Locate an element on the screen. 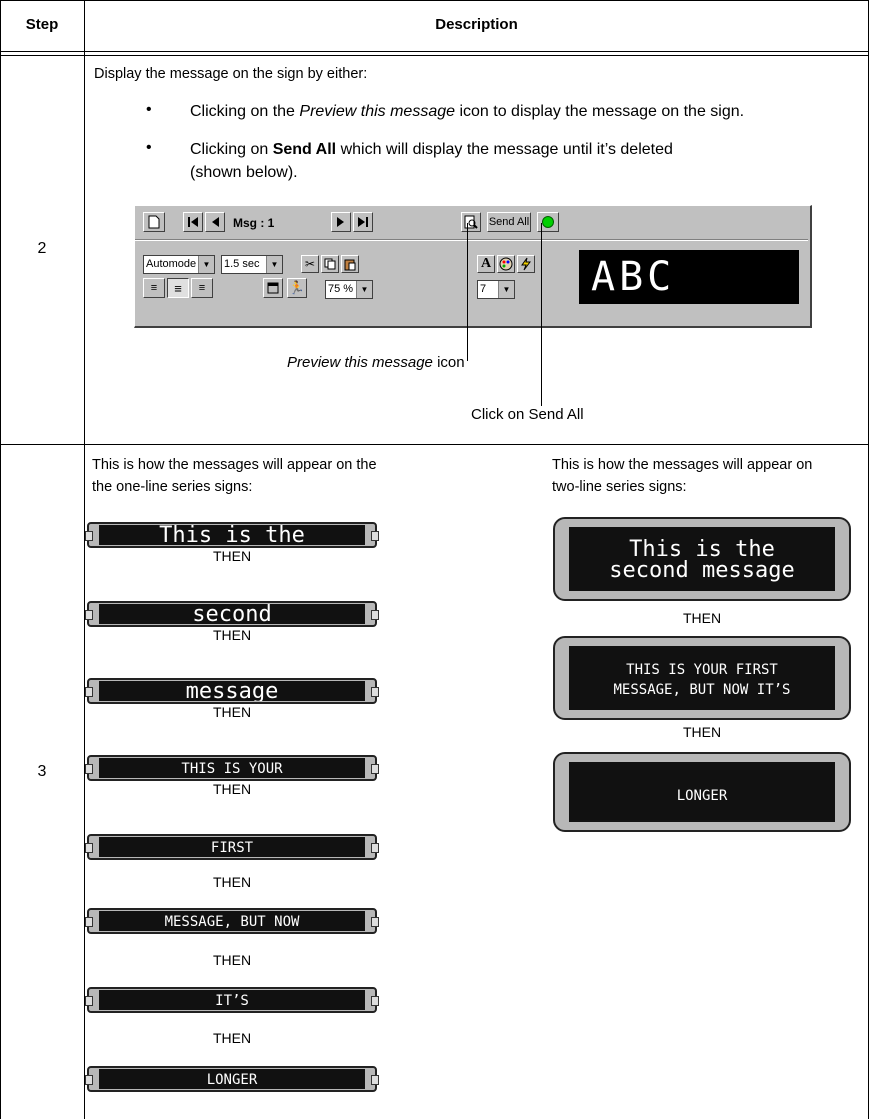  scissors-icon: ✂ is located at coordinates (310, 264).